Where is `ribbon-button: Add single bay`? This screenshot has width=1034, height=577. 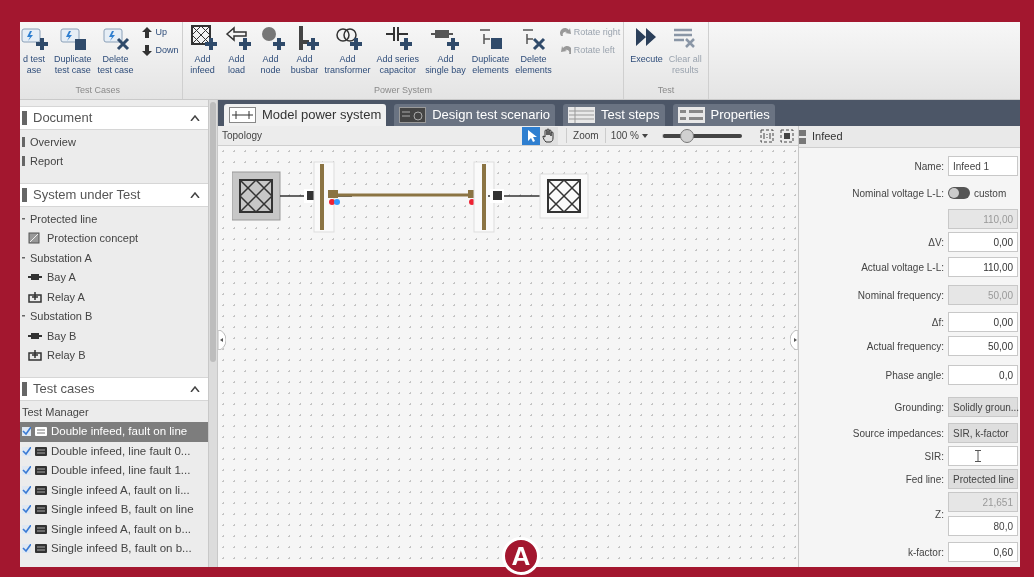
ribbon-button: Add single bay is located at coordinates (445, 50).